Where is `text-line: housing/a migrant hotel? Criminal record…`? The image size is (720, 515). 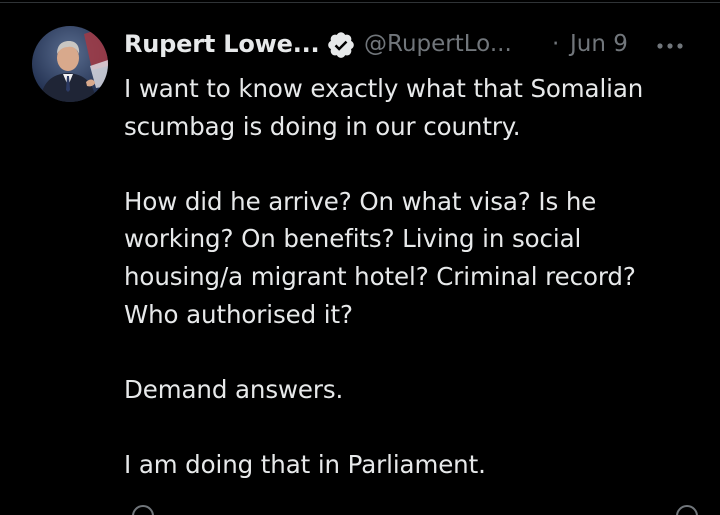 text-line: housing/a migrant hotel? Criminal record… is located at coordinates (380, 276).